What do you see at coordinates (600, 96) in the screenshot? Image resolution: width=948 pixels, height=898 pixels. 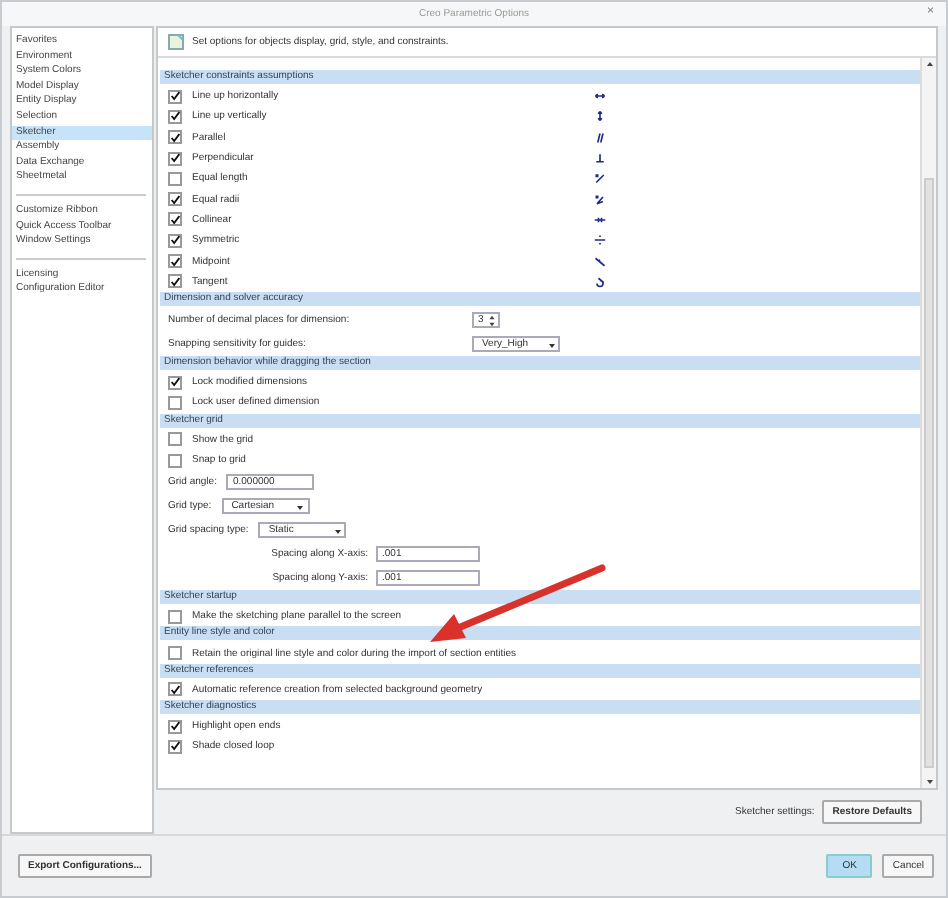 I see `horizontal-arrows-icon` at bounding box center [600, 96].